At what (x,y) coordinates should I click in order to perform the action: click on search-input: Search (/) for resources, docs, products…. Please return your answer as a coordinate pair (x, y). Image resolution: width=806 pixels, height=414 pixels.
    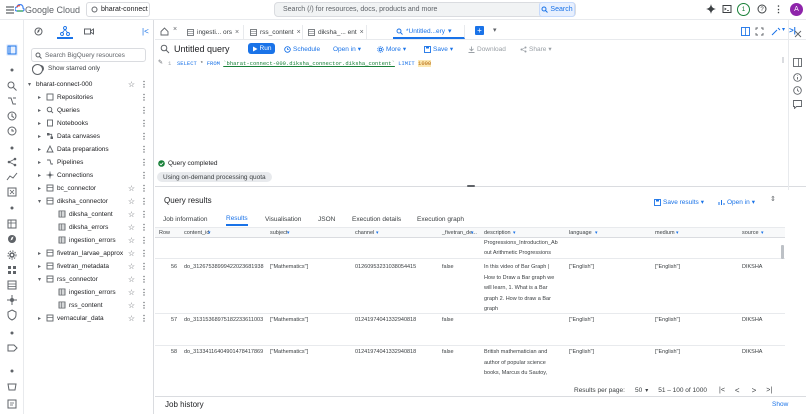
    Looking at the image, I should click on (425, 9).